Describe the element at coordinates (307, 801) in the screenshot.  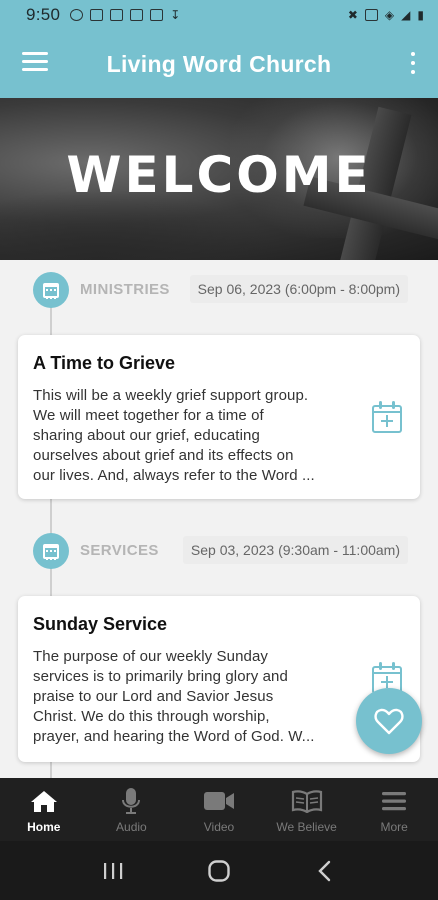
I see `book-icon` at that location.